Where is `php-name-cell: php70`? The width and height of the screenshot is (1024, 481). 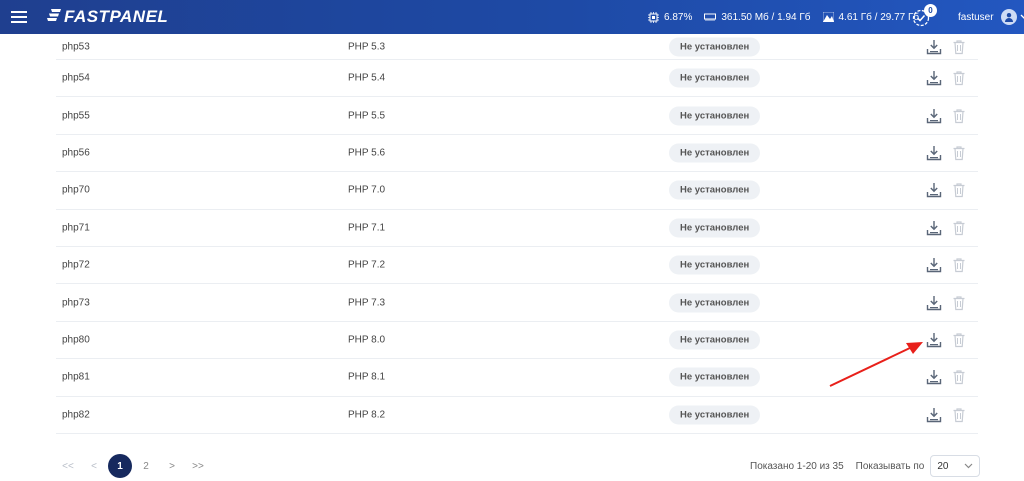
php-name-cell: php70 is located at coordinates (76, 190).